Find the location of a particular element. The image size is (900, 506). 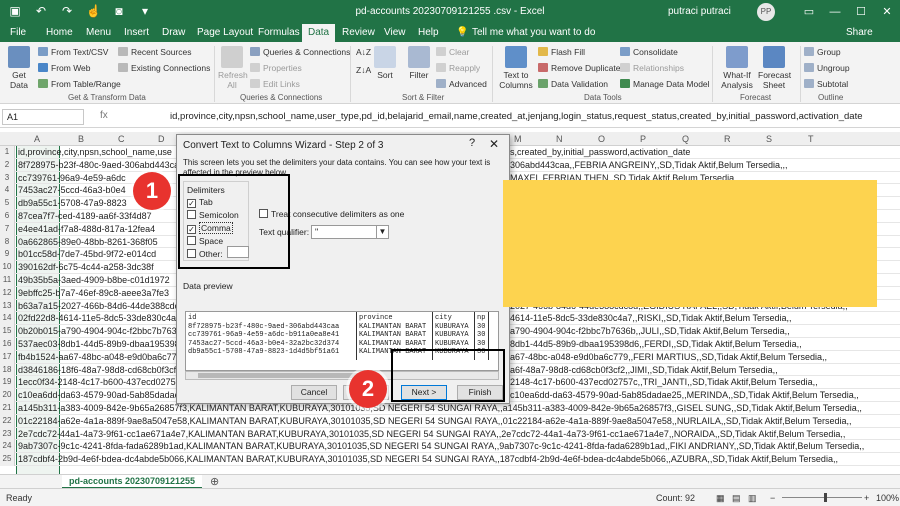

row-header: 11 is located at coordinates (7, 280).